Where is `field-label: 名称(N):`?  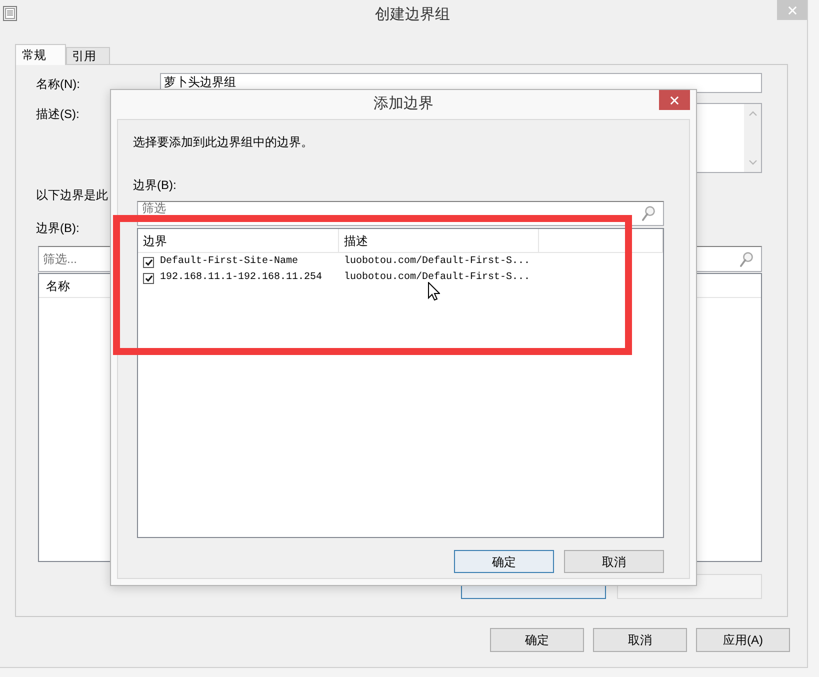
field-label: 名称(N): is located at coordinates (58, 84).